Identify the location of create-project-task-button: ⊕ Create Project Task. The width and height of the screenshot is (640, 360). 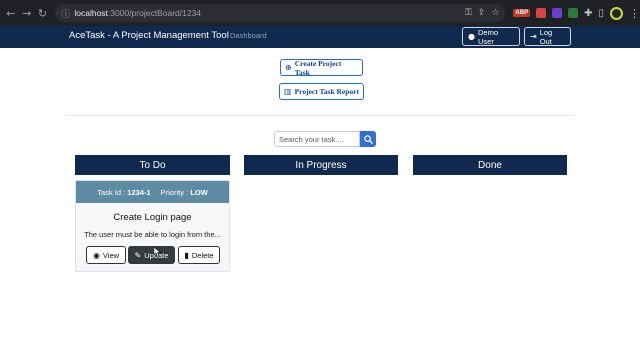
(321, 67).